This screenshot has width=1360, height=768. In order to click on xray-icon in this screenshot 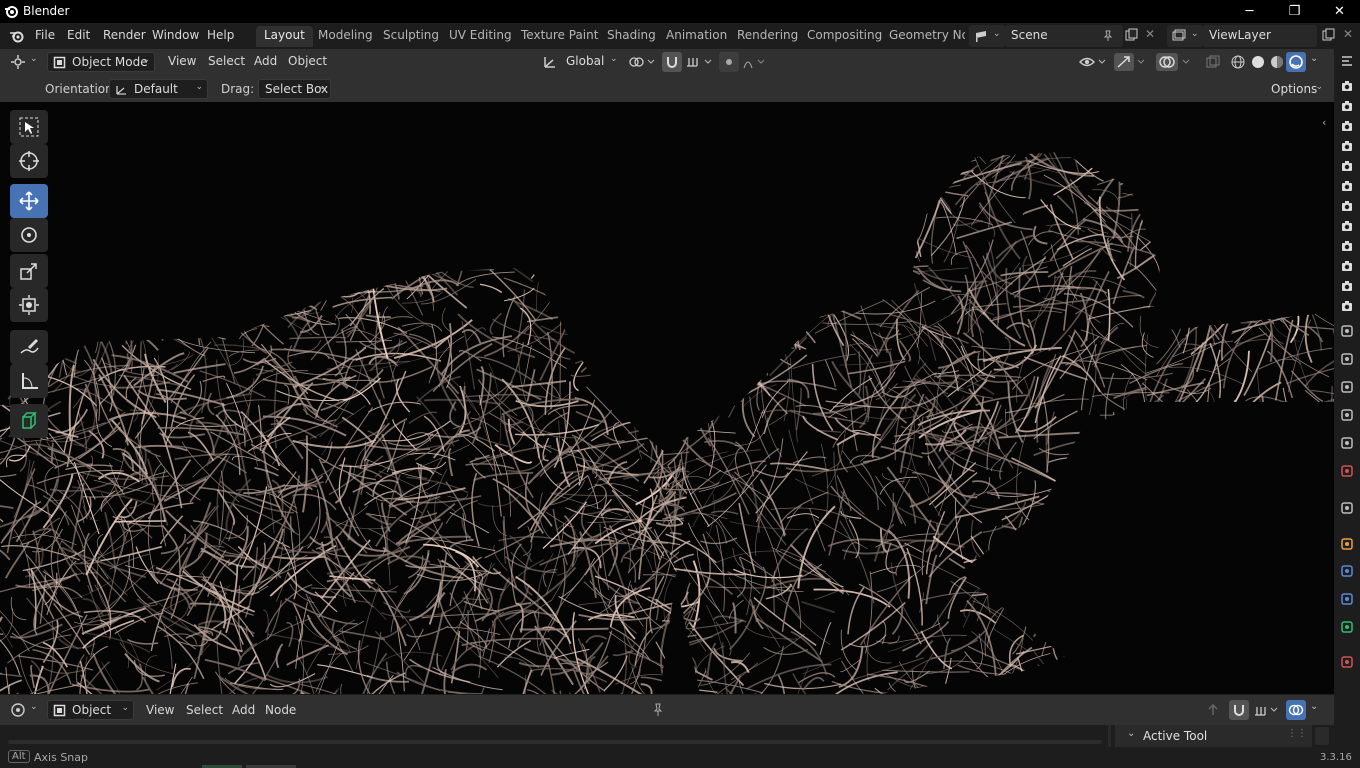, I will do `click(1213, 62)`.